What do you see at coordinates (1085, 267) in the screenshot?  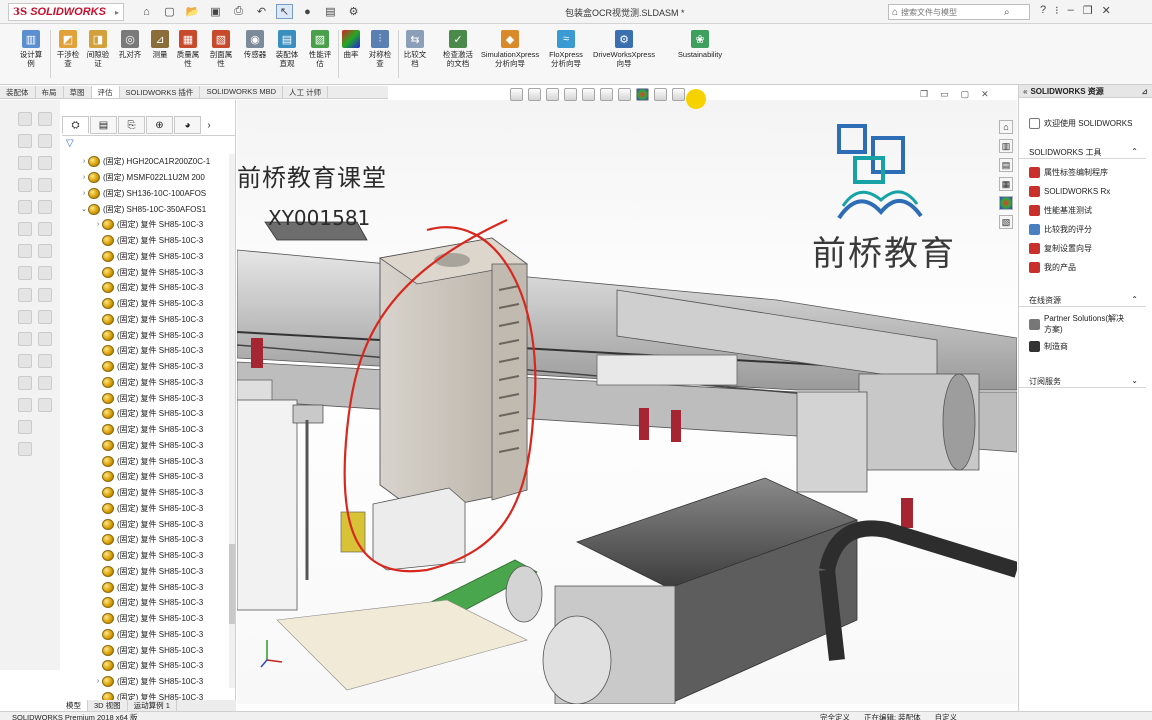 I see `task-pane-link: 我的产品` at bounding box center [1085, 267].